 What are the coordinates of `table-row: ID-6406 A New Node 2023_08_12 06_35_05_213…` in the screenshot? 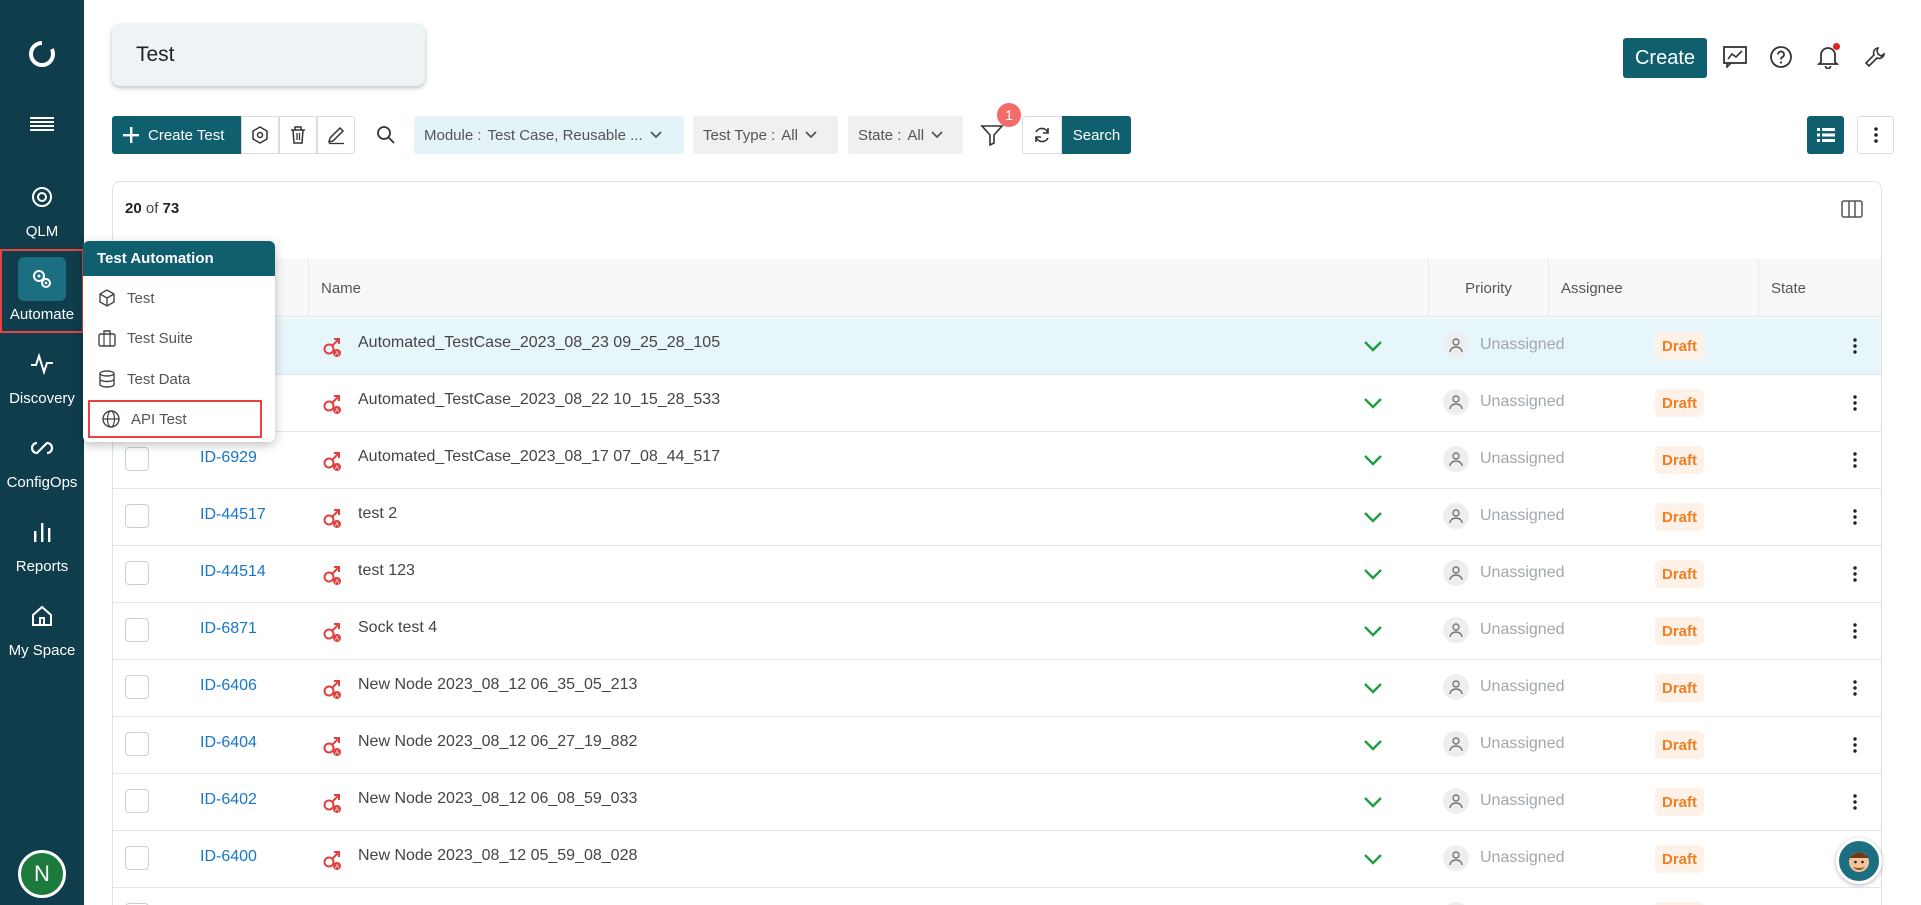 It's located at (997, 688).